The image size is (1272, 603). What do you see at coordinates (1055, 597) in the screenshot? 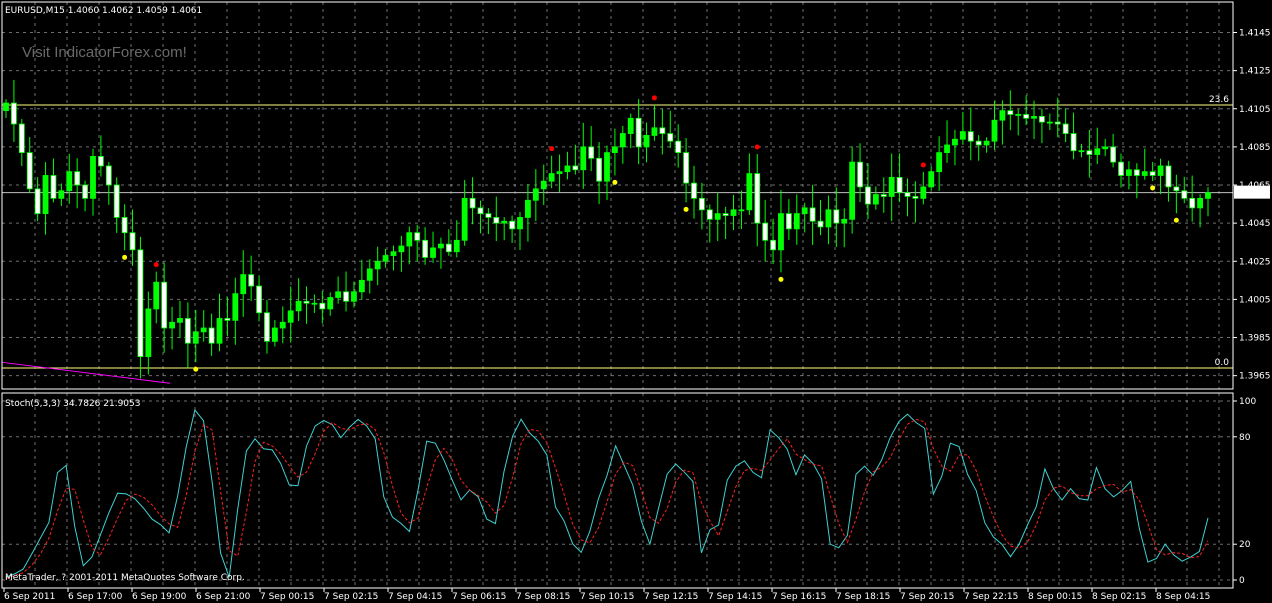
I see `time-tick-label: 8 Sep 00:15` at bounding box center [1055, 597].